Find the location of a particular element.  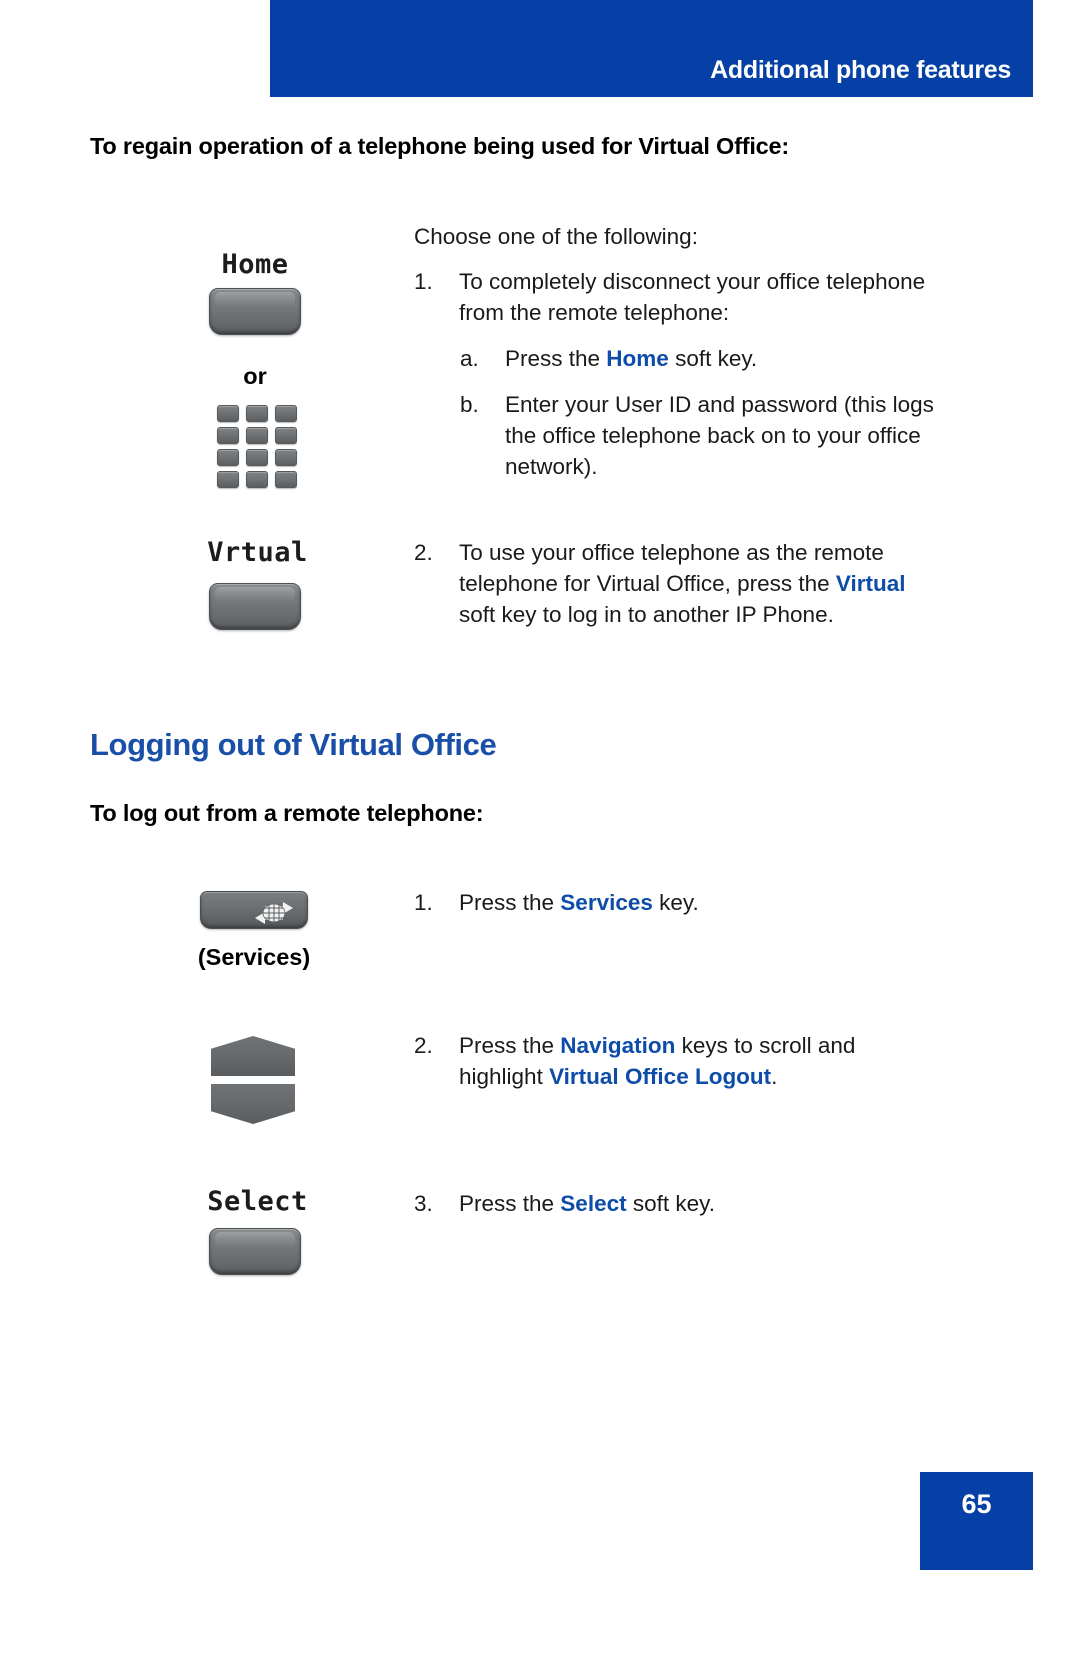

home-key-lcd-label: Home is located at coordinates (255, 264).